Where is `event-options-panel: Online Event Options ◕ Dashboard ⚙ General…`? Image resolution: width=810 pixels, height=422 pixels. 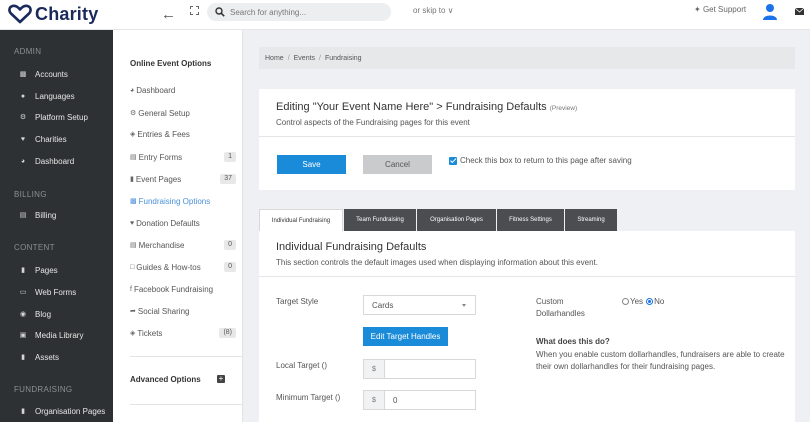
event-options-panel: Online Event Options ◕ Dashboard ⚙ General… is located at coordinates (178, 226).